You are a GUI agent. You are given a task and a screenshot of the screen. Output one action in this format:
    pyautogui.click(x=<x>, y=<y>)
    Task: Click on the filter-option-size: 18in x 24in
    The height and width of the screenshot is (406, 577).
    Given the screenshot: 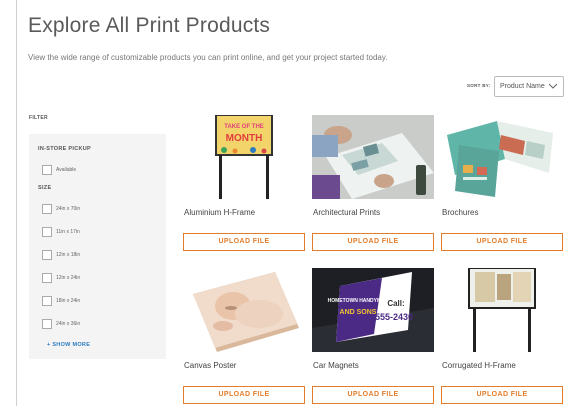 What is the action you would take?
    pyautogui.click(x=61, y=300)
    